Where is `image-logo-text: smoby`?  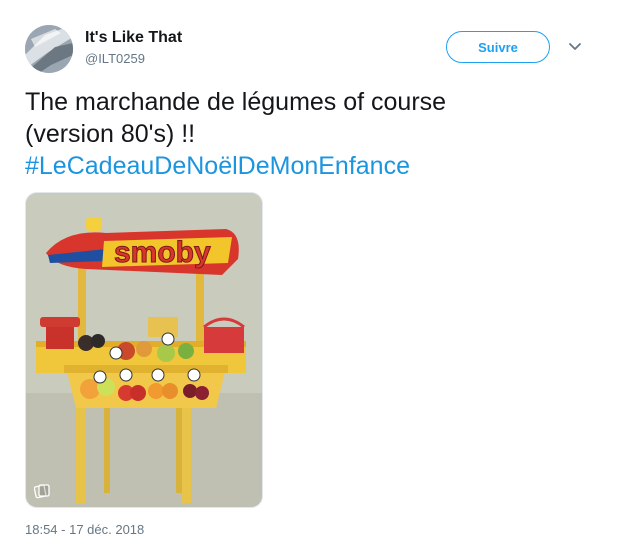 image-logo-text: smoby is located at coordinates (162, 252).